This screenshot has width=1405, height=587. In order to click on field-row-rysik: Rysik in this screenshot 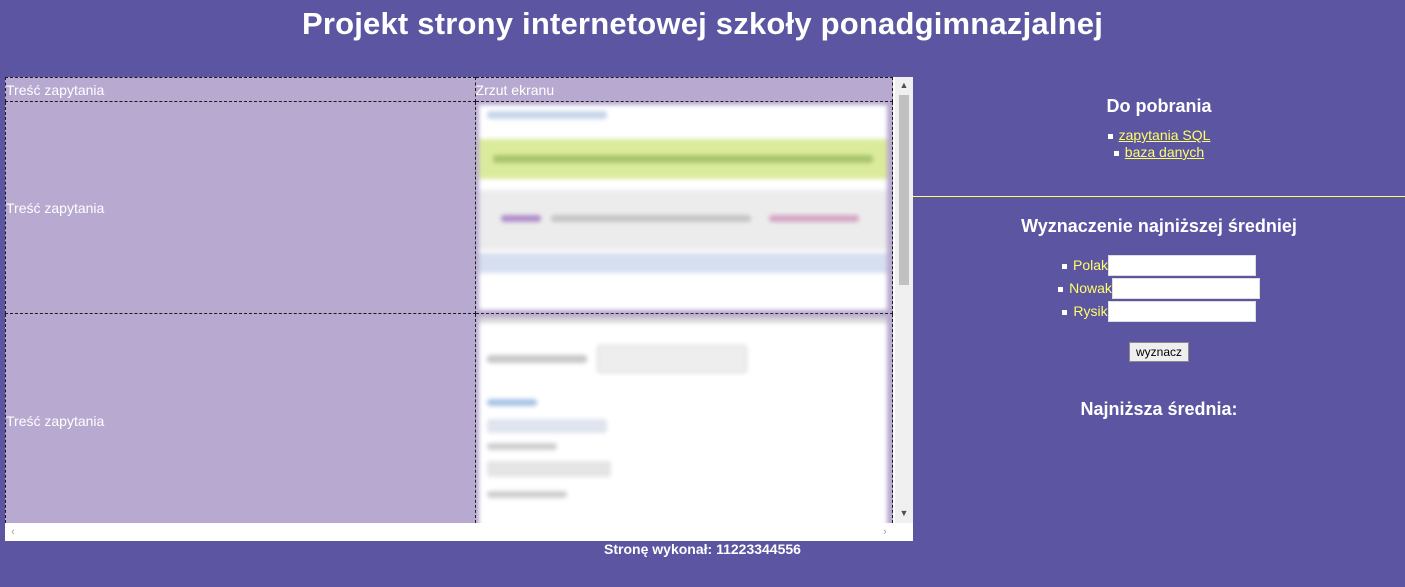, I will do `click(1159, 312)`.